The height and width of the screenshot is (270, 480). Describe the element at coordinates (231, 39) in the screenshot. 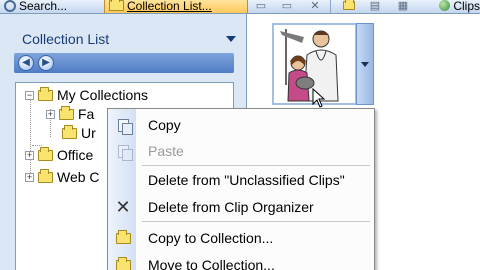

I see `pane-menu-dropdown-icon` at that location.